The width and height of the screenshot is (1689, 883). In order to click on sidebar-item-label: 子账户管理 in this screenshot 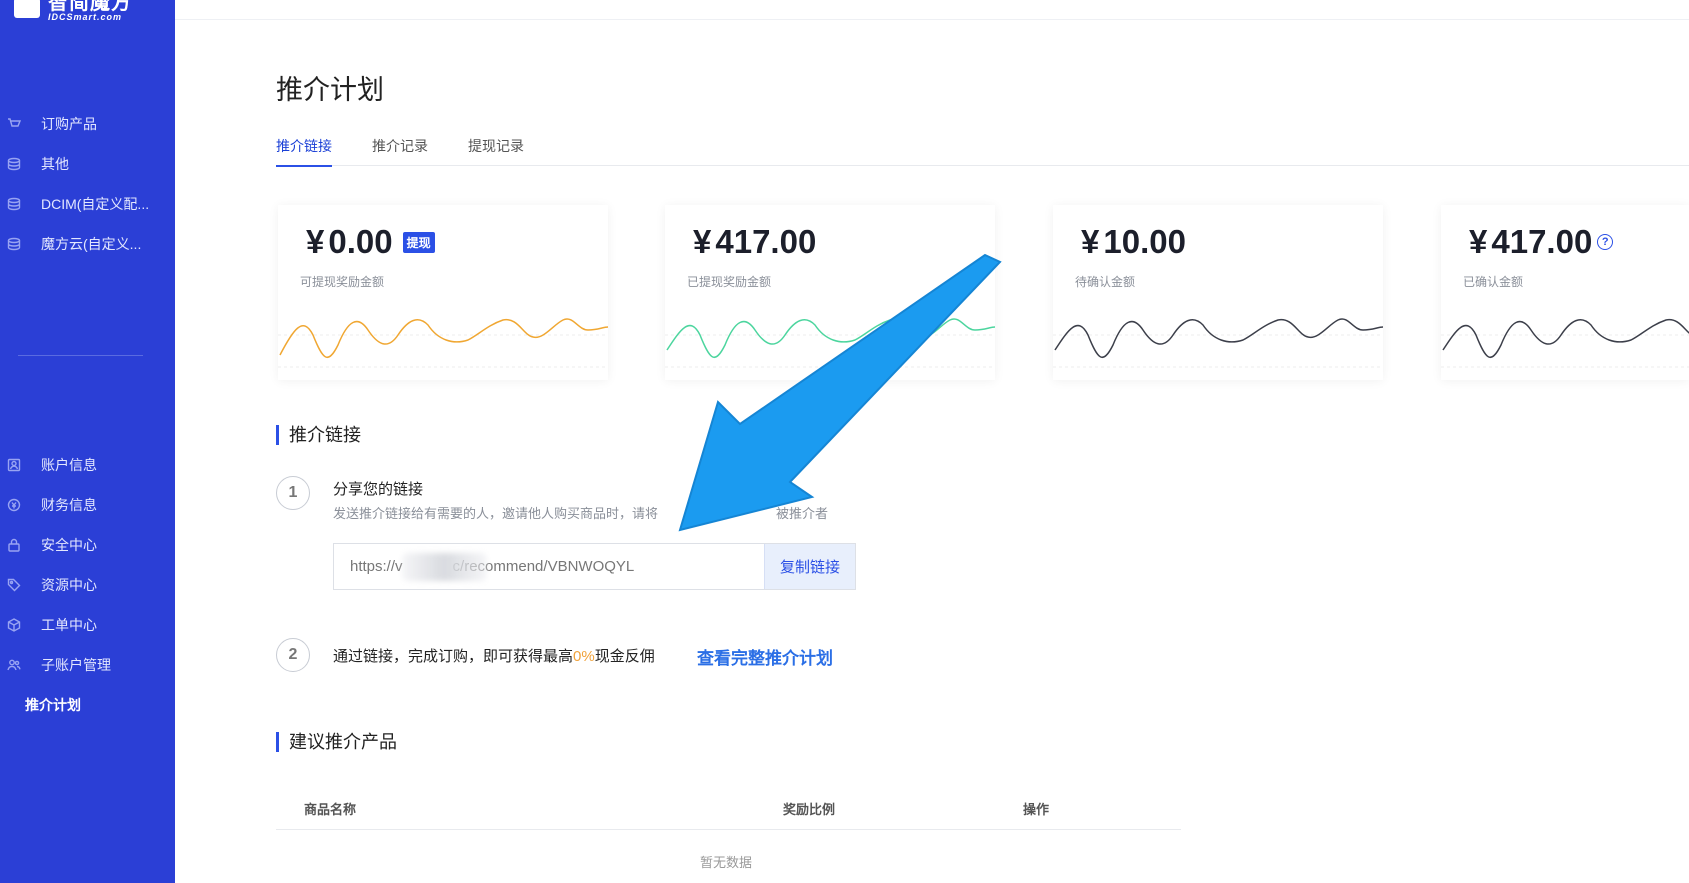, I will do `click(76, 665)`.